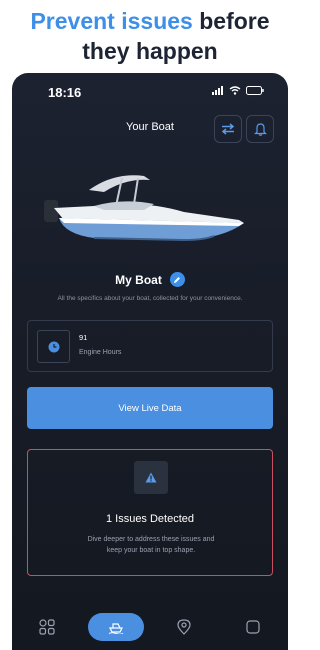 The width and height of the screenshot is (320, 650). Describe the element at coordinates (235, 90) in the screenshot. I see `wifi-icon` at that location.